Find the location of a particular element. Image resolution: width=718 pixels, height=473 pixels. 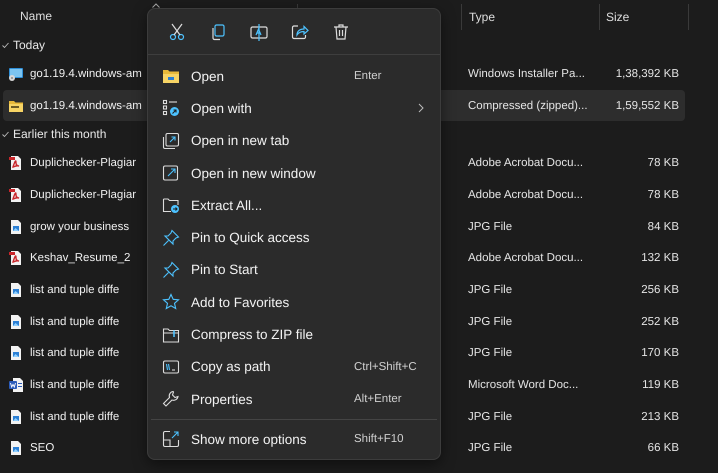

file-size: 1,38,392 KB is located at coordinates (647, 74).